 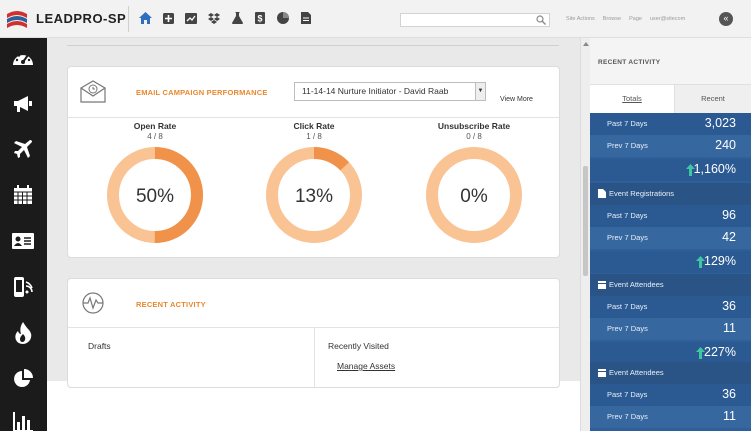 I want to click on donut-percent: 13%, so click(x=314, y=196).